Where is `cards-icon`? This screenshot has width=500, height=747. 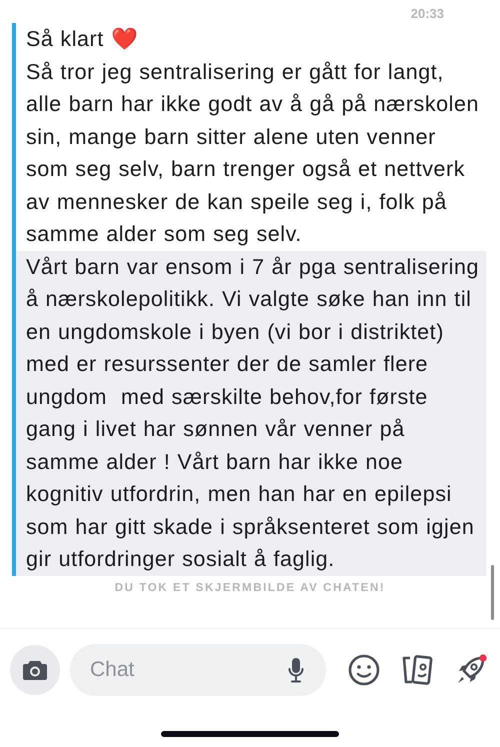 cards-icon is located at coordinates (417, 670).